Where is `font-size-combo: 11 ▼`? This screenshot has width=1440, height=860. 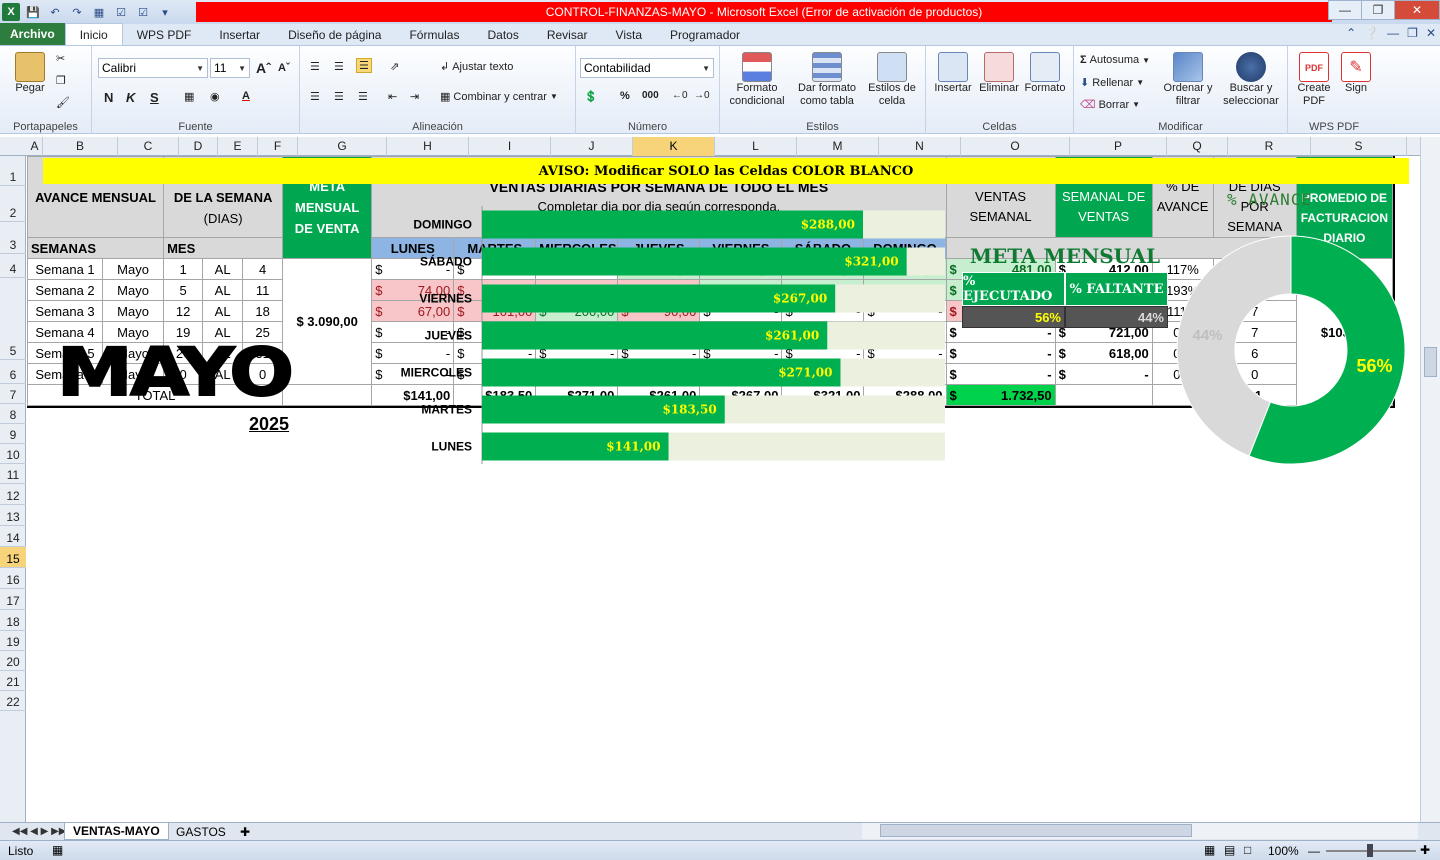 font-size-combo: 11 ▼ is located at coordinates (230, 68).